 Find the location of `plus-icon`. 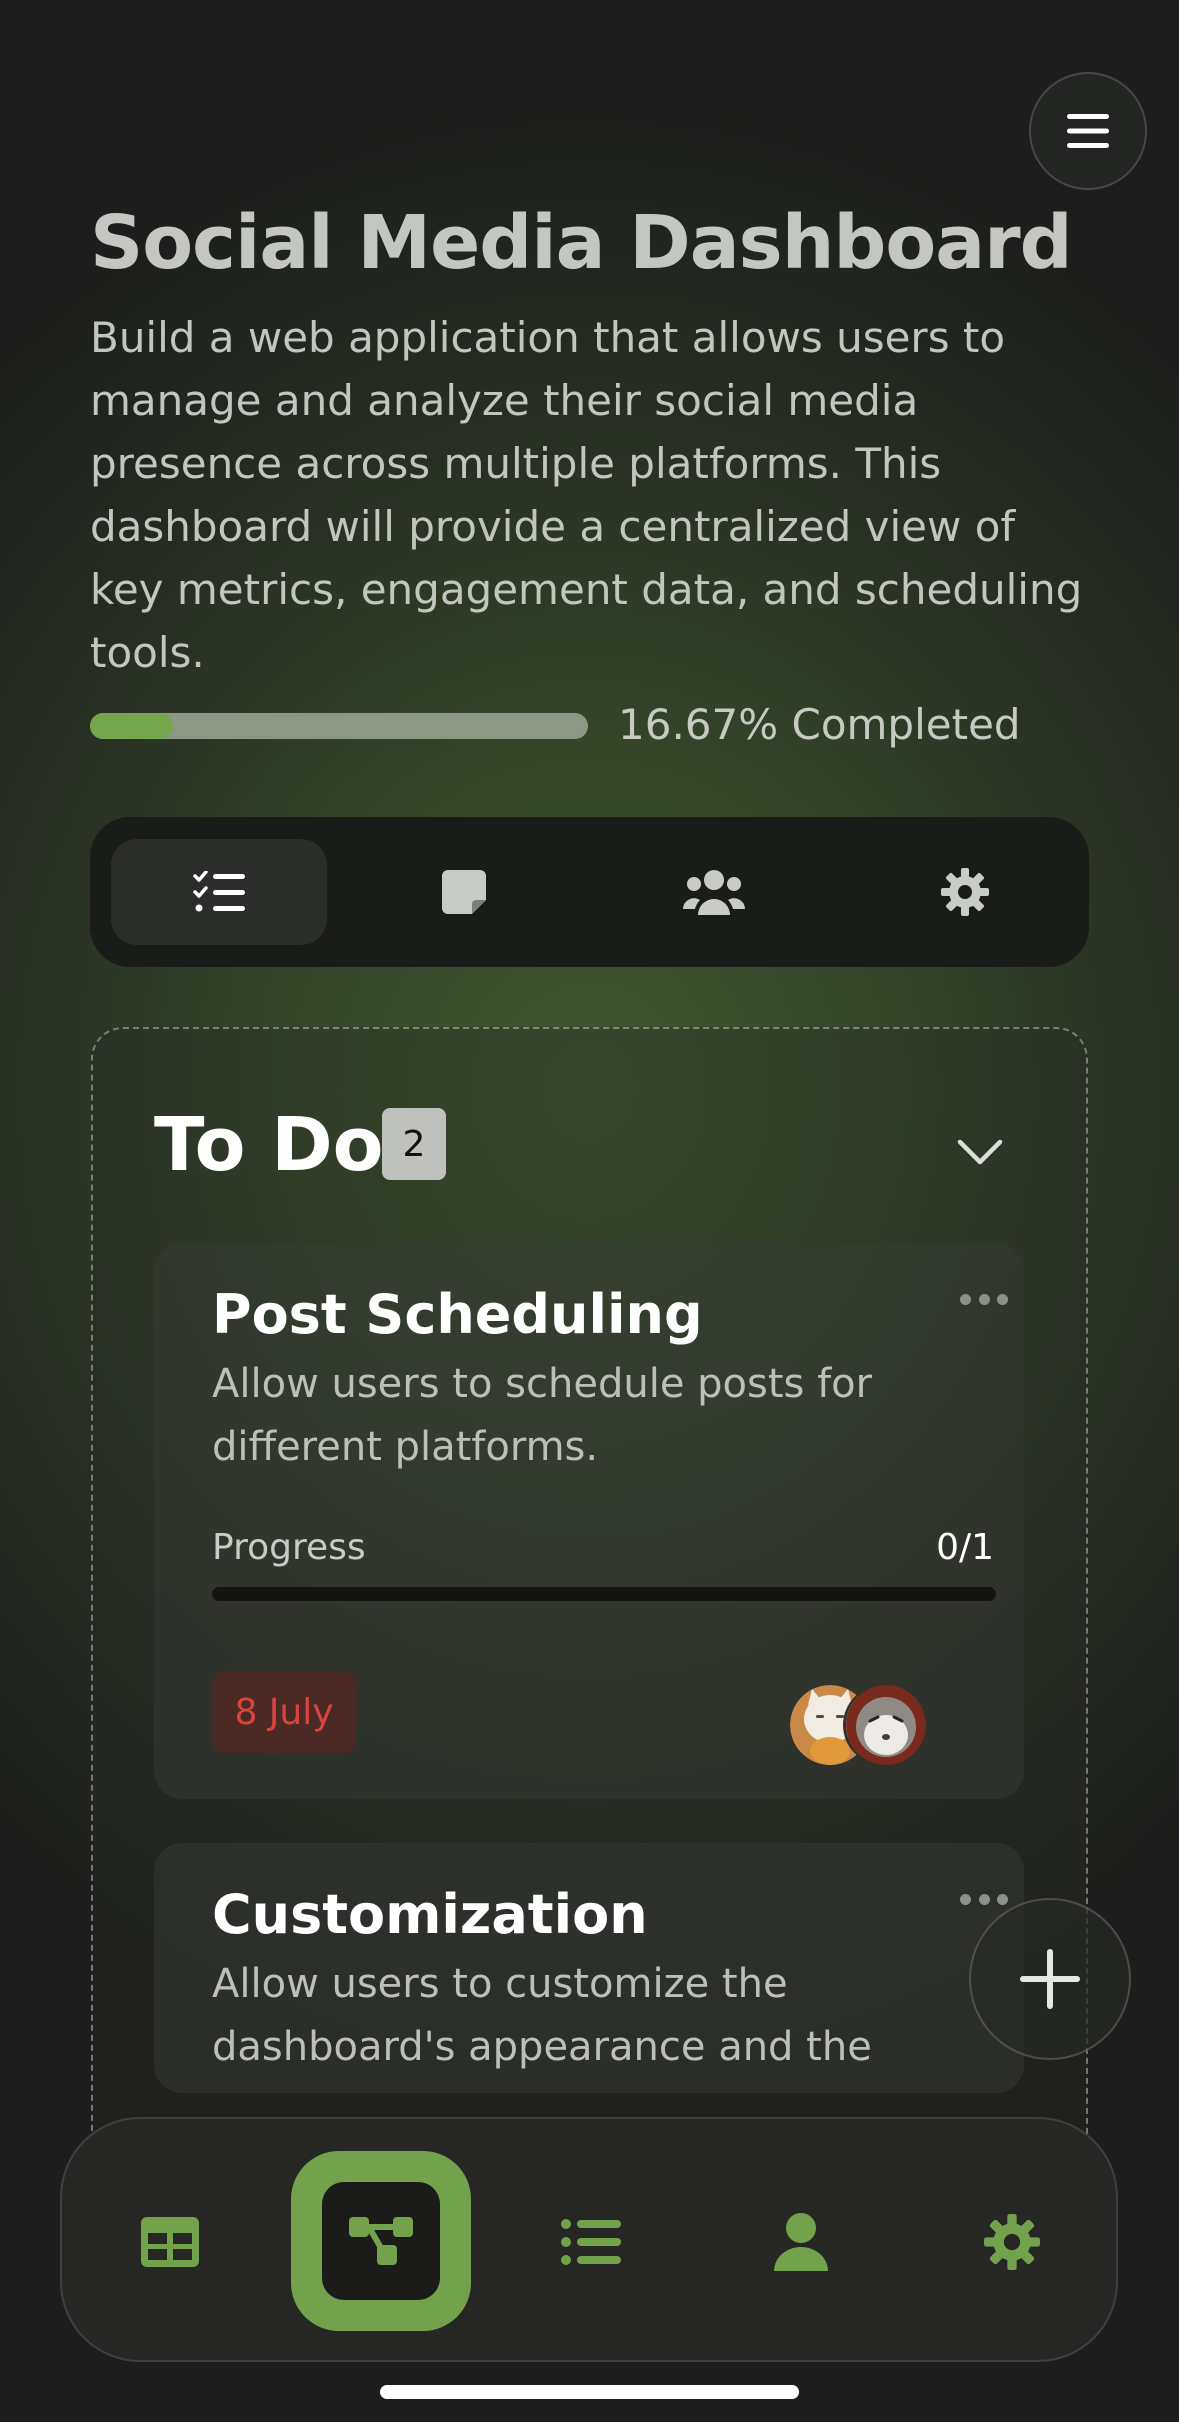

plus-icon is located at coordinates (1050, 1979).